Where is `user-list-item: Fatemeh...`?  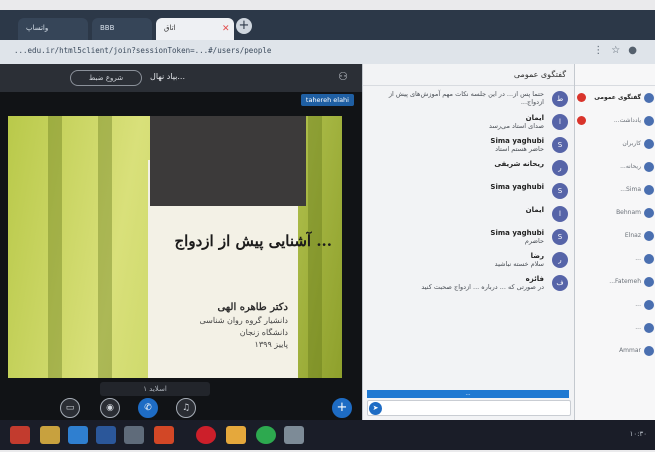 user-list-item: Fatemeh... is located at coordinates (615, 281).